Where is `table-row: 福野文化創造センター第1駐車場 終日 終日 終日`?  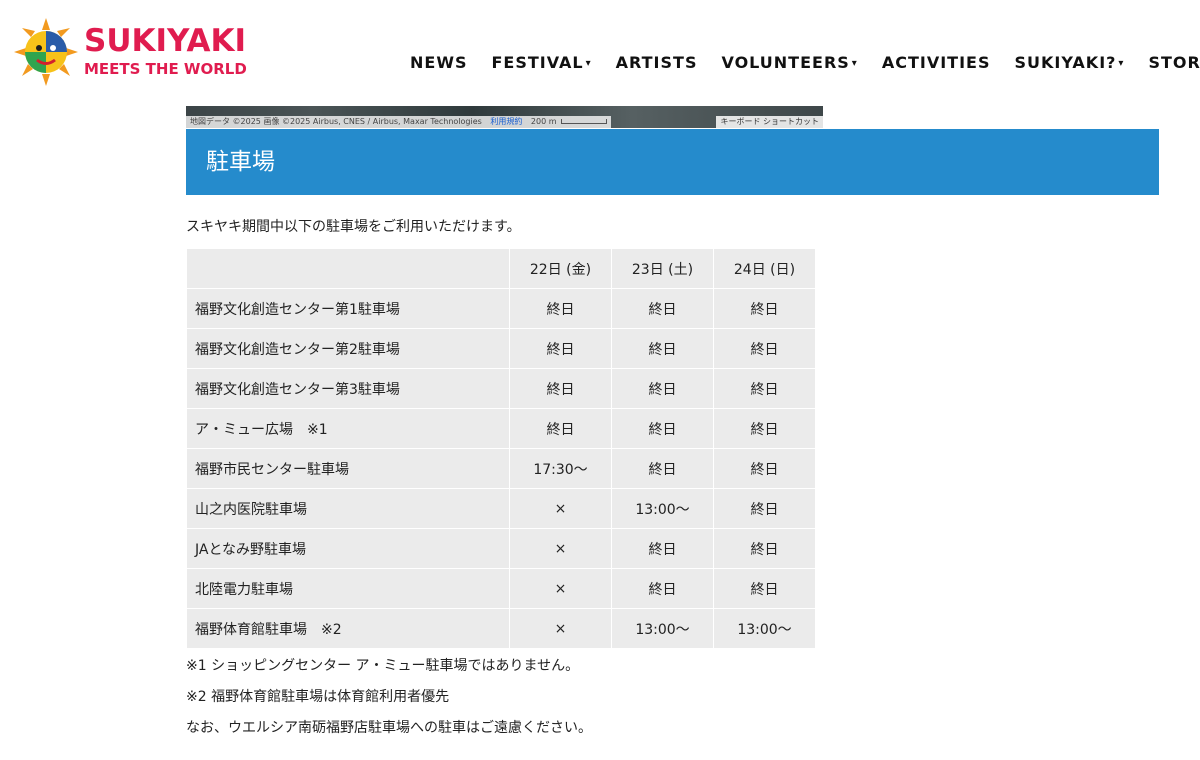
table-row: 福野文化創造センター第1駐車場 終日 終日 終日 is located at coordinates (501, 308).